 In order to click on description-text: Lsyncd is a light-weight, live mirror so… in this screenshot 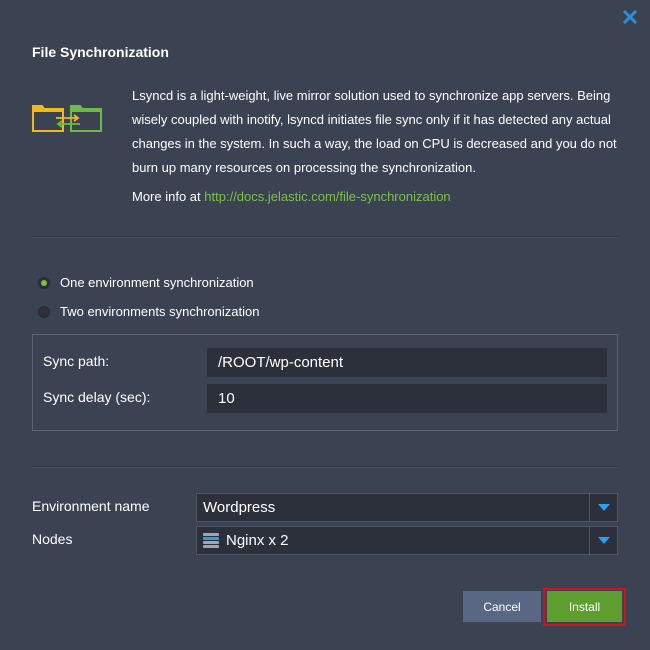, I will do `click(374, 131)`.